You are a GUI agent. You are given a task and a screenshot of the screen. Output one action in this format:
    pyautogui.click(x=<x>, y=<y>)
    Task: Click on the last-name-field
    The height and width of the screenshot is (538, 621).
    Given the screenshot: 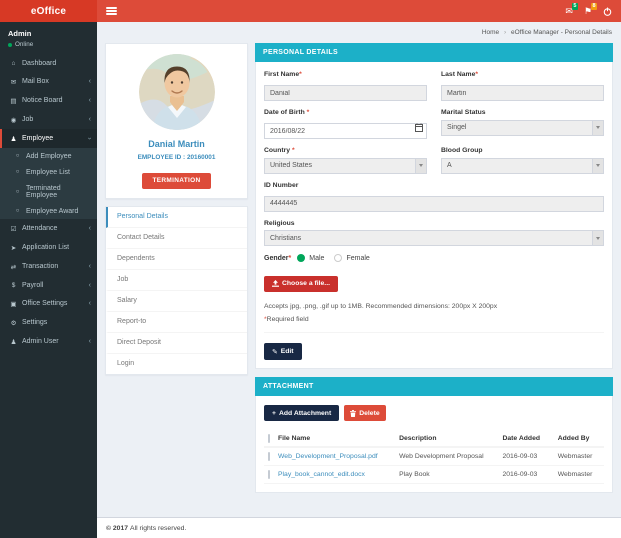 What is the action you would take?
    pyautogui.click(x=522, y=93)
    